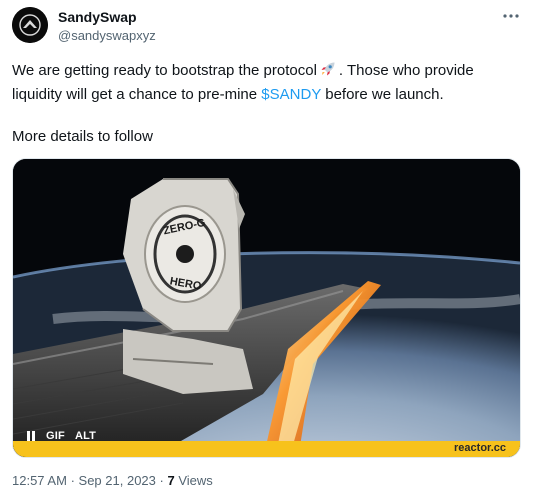 This screenshot has width=534, height=496. I want to click on rocket-emblem-icon, so click(30, 25).